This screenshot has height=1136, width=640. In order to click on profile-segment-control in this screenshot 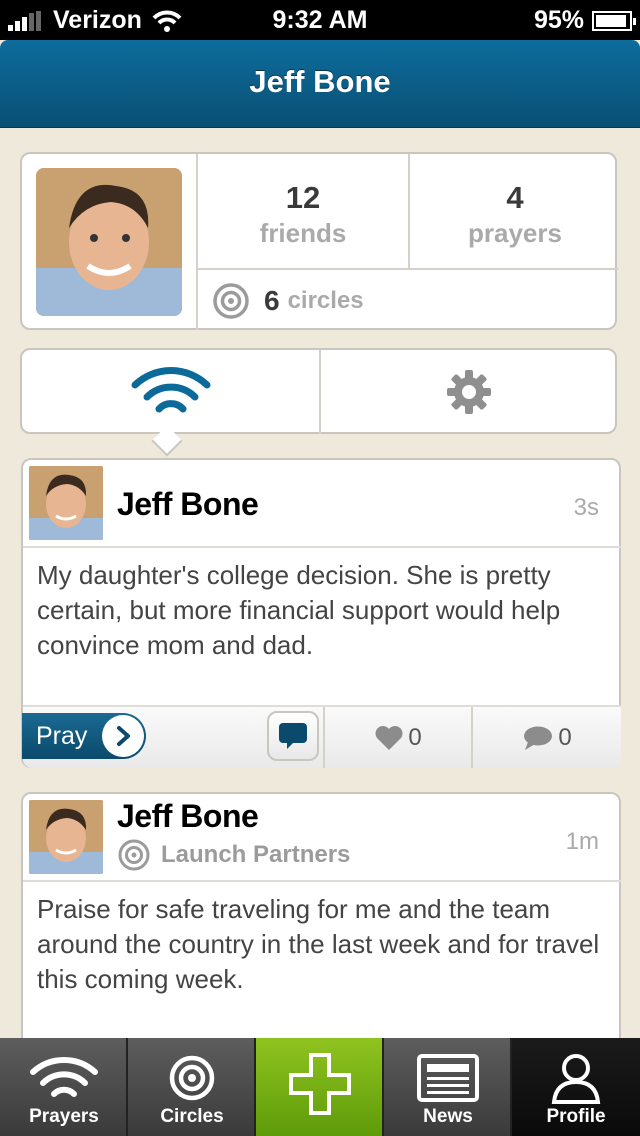, I will do `click(318, 402)`.